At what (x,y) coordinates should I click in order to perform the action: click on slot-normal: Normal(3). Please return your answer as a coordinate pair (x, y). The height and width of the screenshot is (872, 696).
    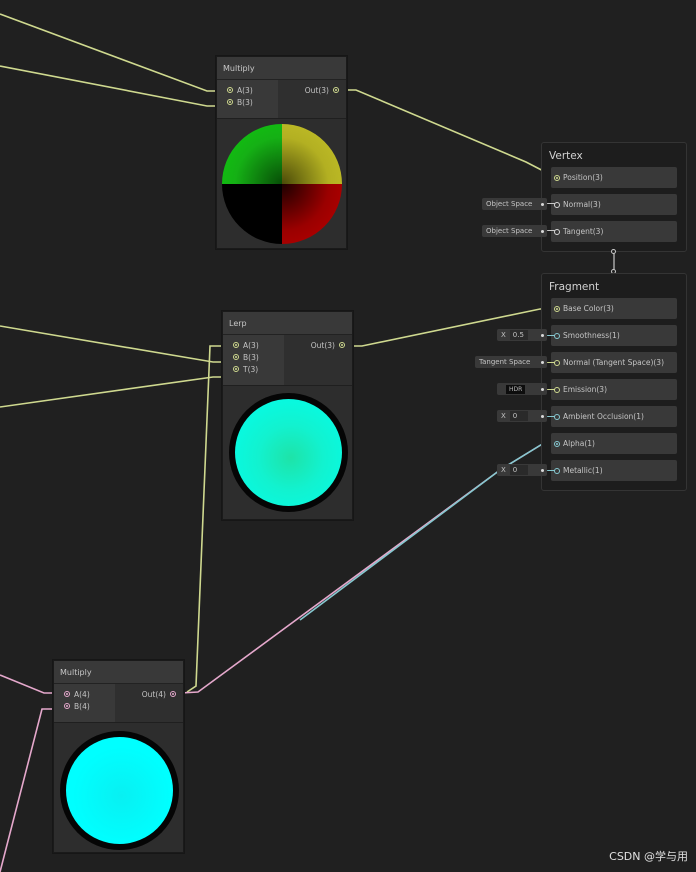
    Looking at the image, I should click on (614, 204).